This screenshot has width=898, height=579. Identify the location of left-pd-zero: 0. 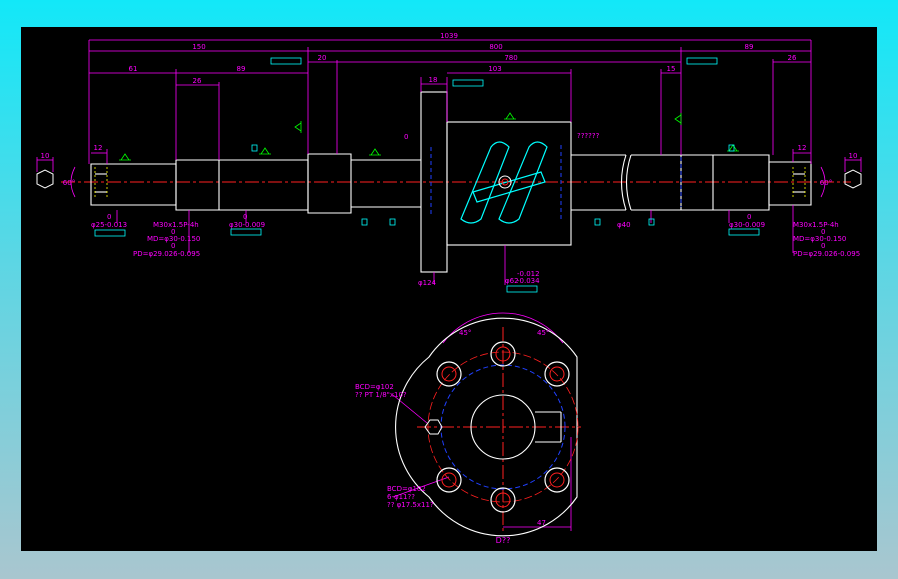
(173, 246).